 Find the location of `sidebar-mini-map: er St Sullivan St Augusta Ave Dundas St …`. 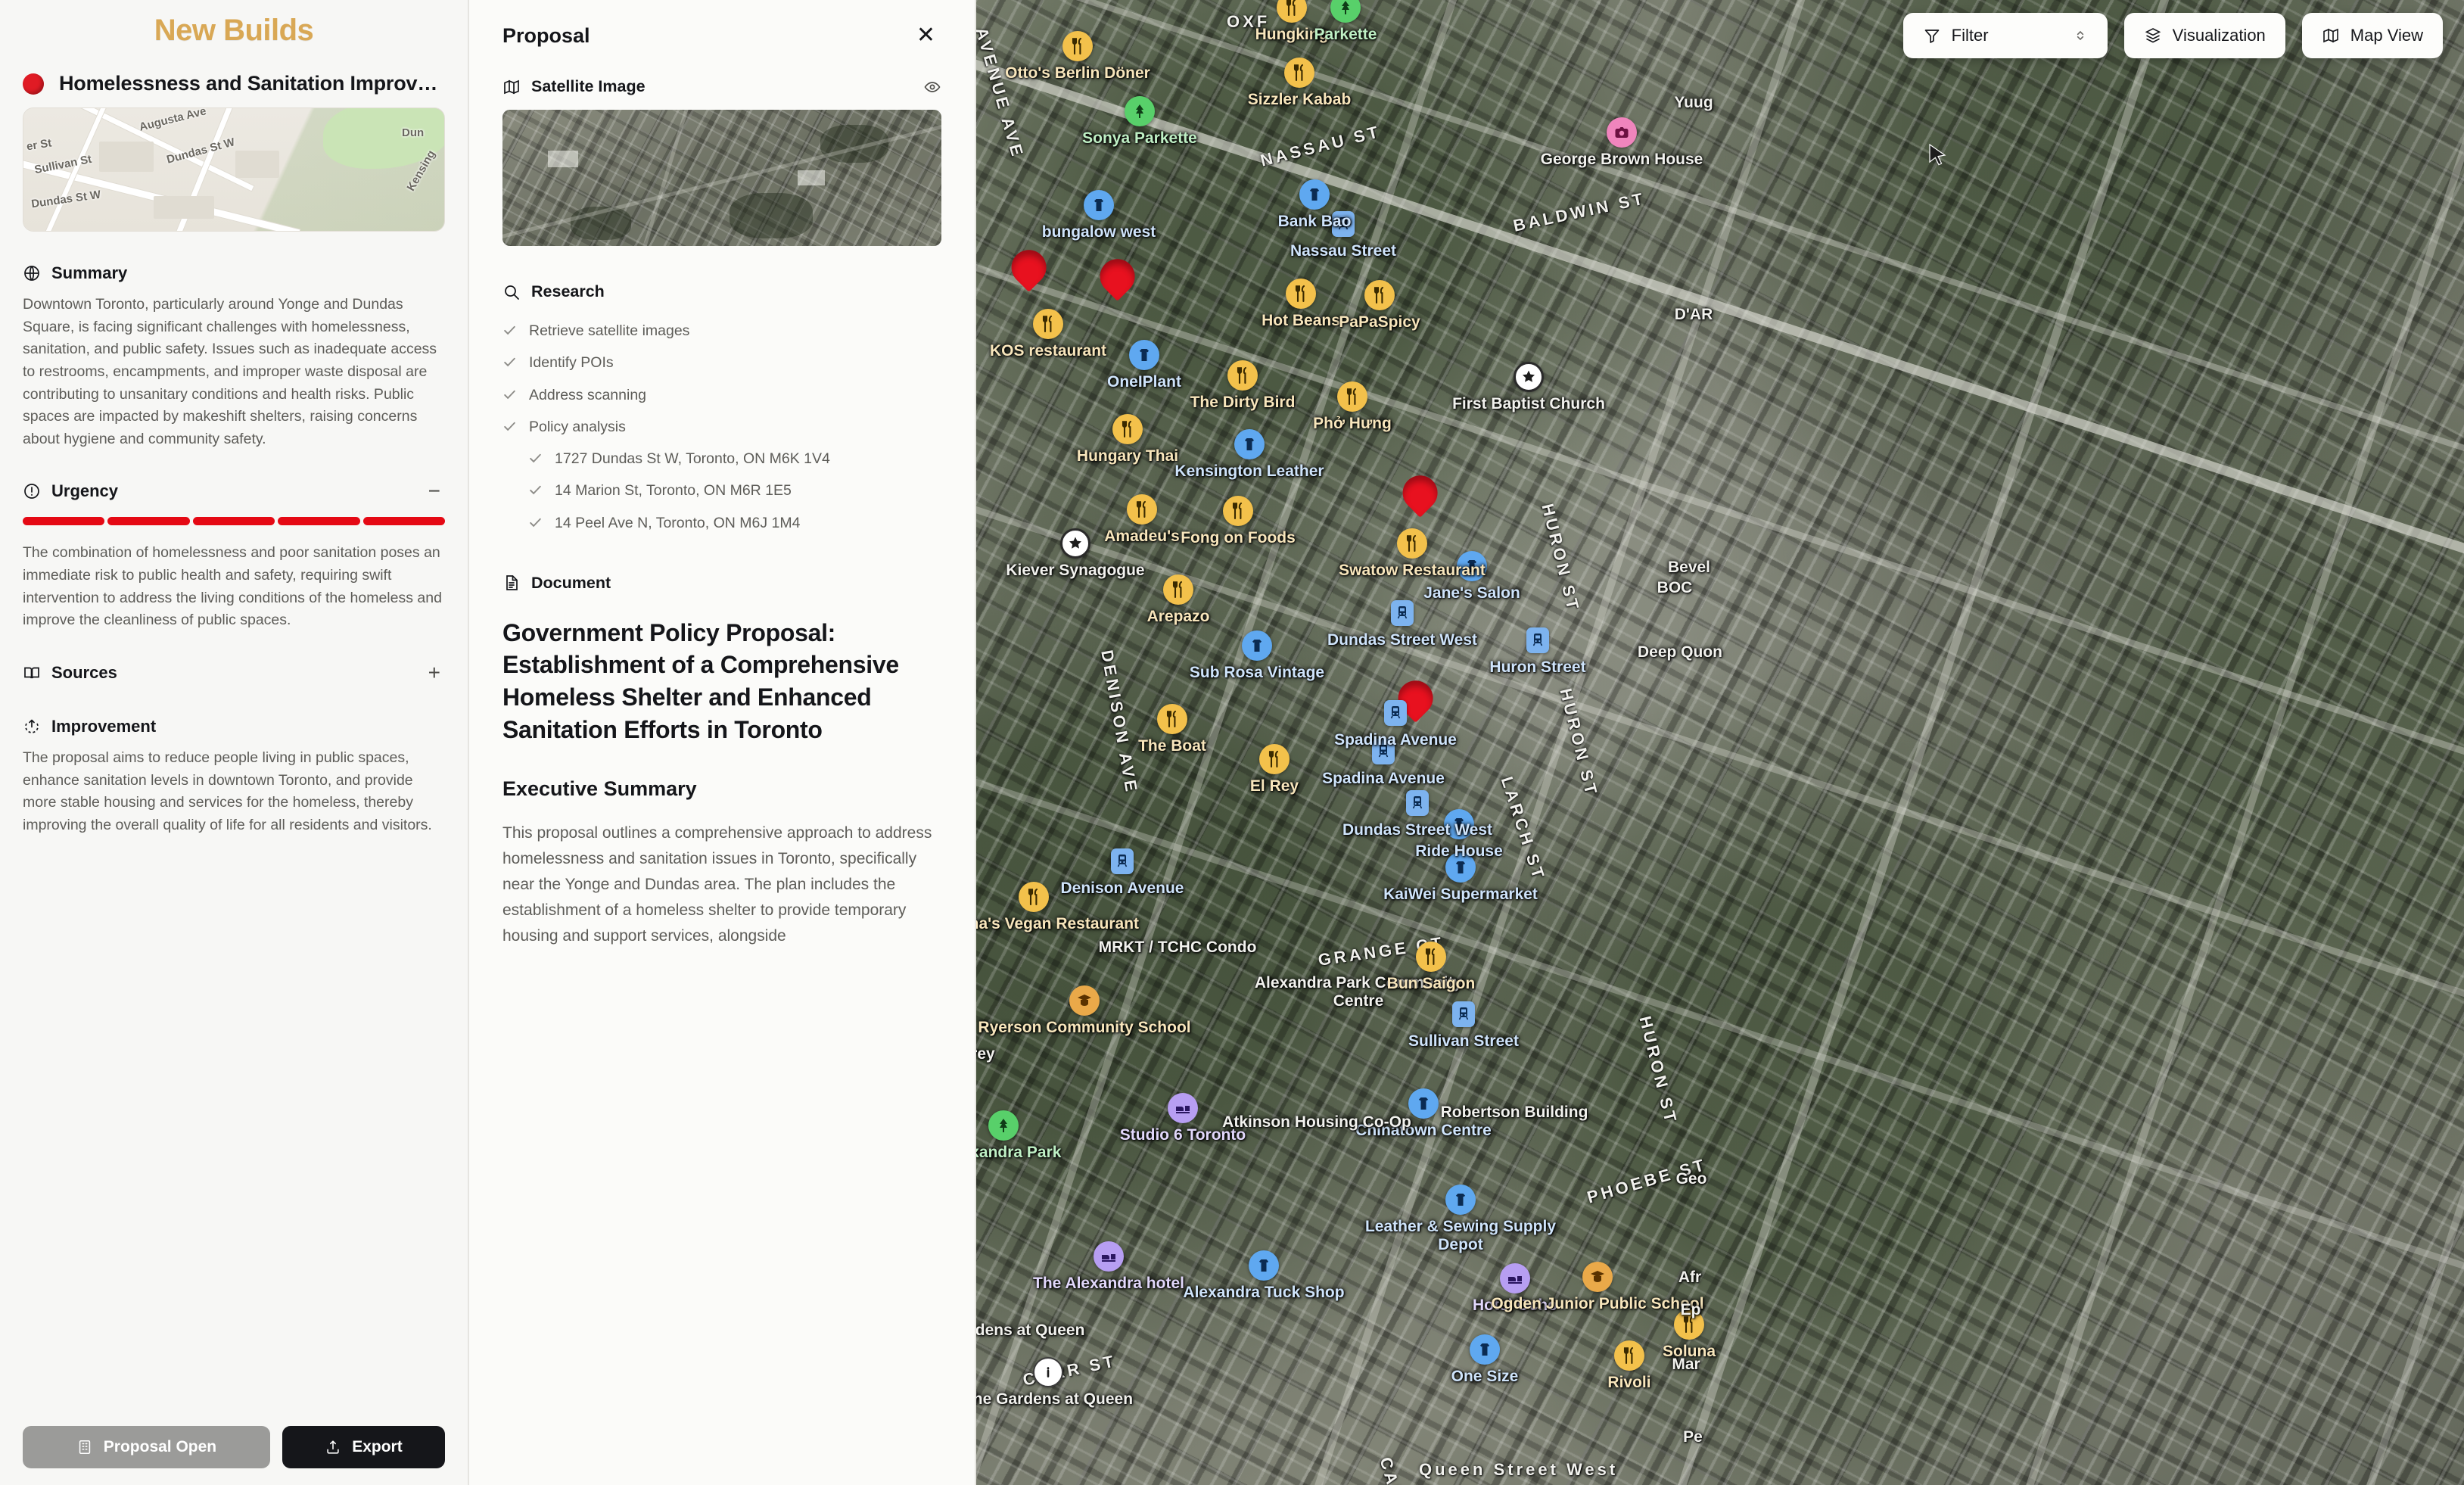

sidebar-mini-map: er St Sullivan St Augusta Ave Dundas St … is located at coordinates (234, 170).